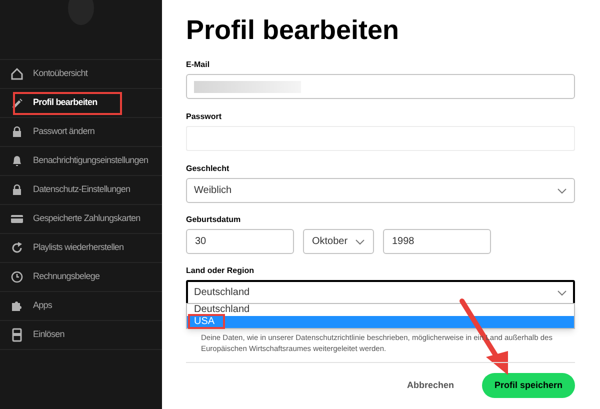  Describe the element at coordinates (240, 241) in the screenshot. I see `day-field: 30` at that location.